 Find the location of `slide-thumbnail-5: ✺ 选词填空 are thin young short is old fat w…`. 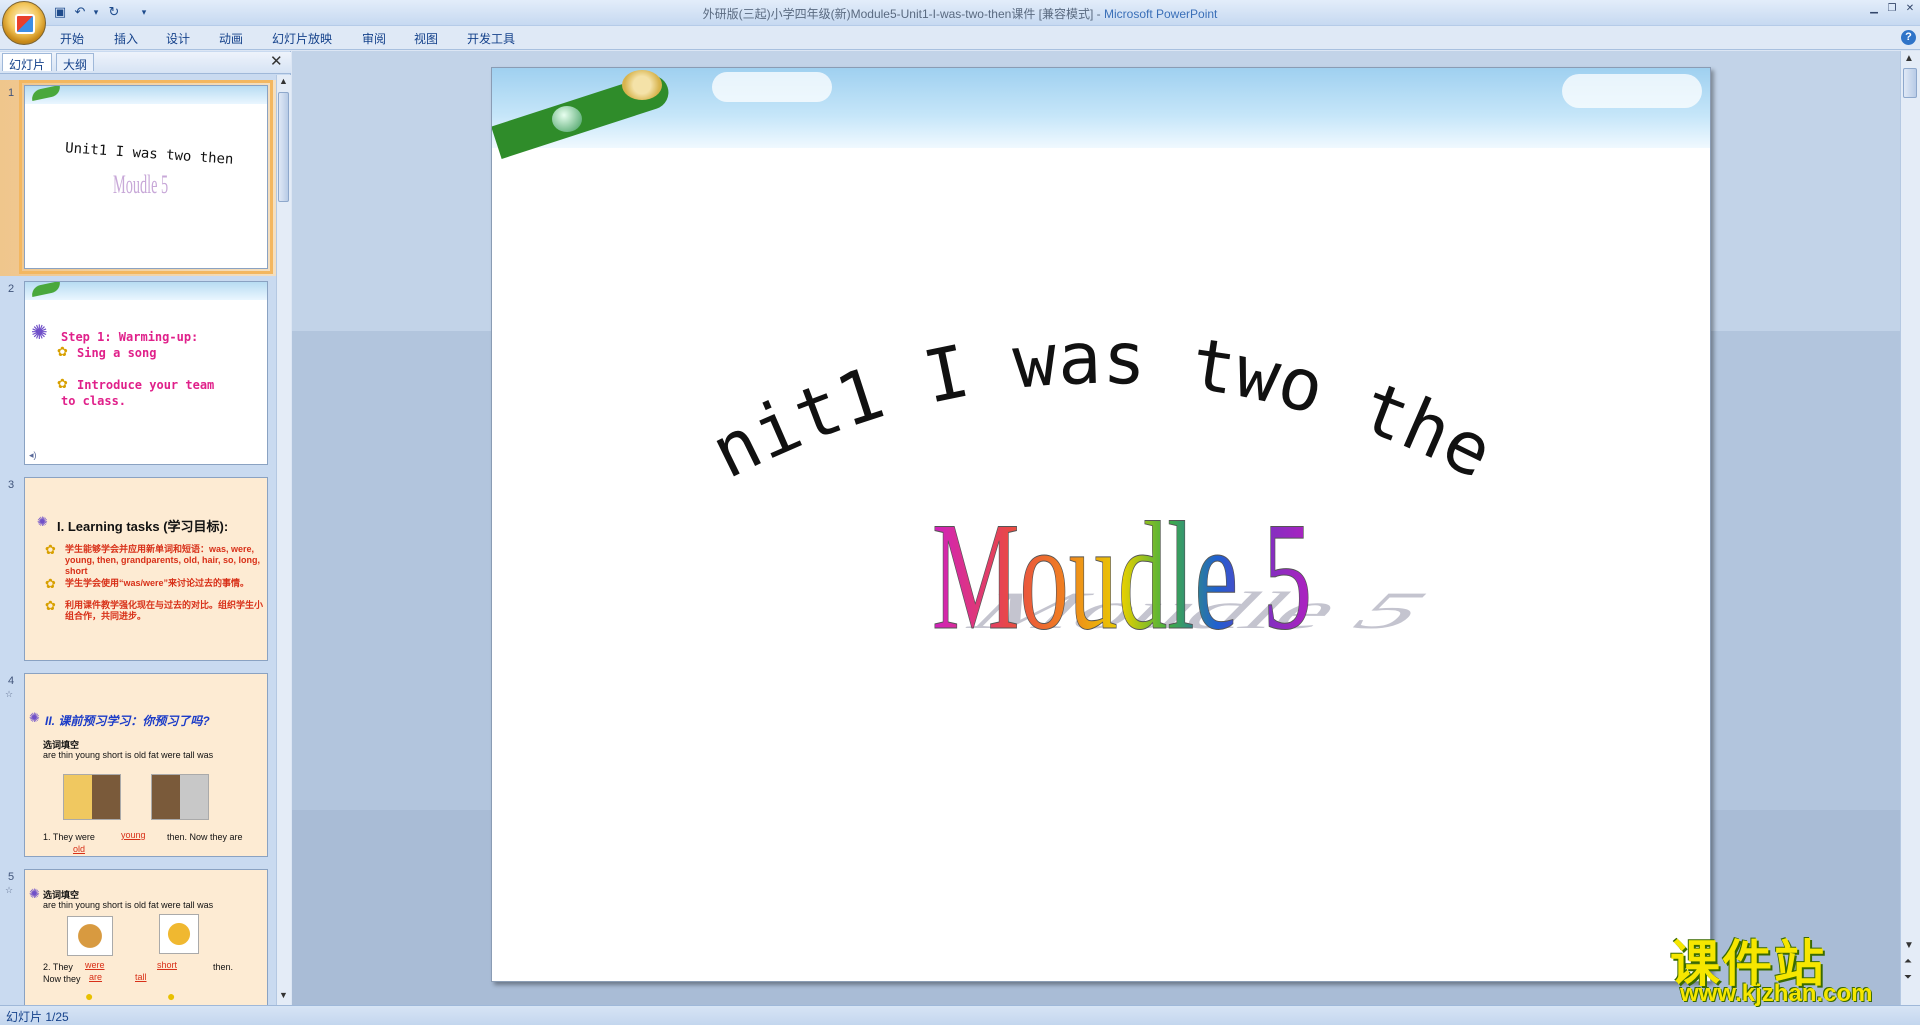

slide-thumbnail-5: ✺ 选词填空 are thin young short is old fat w… is located at coordinates (146, 937).